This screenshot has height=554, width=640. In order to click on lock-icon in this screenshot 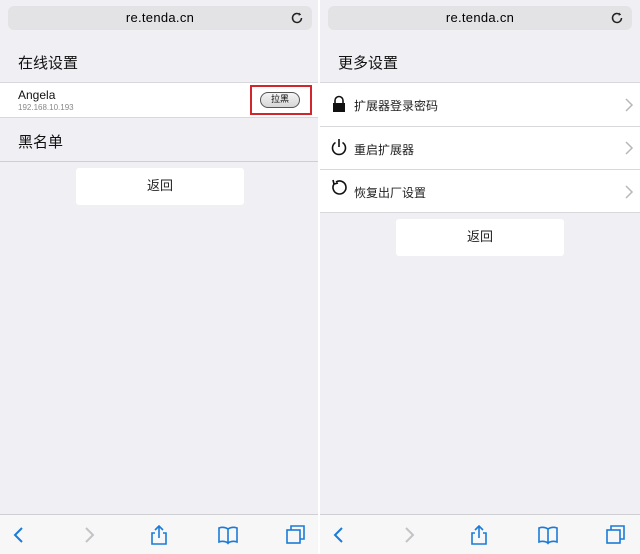, I will do `click(339, 103)`.